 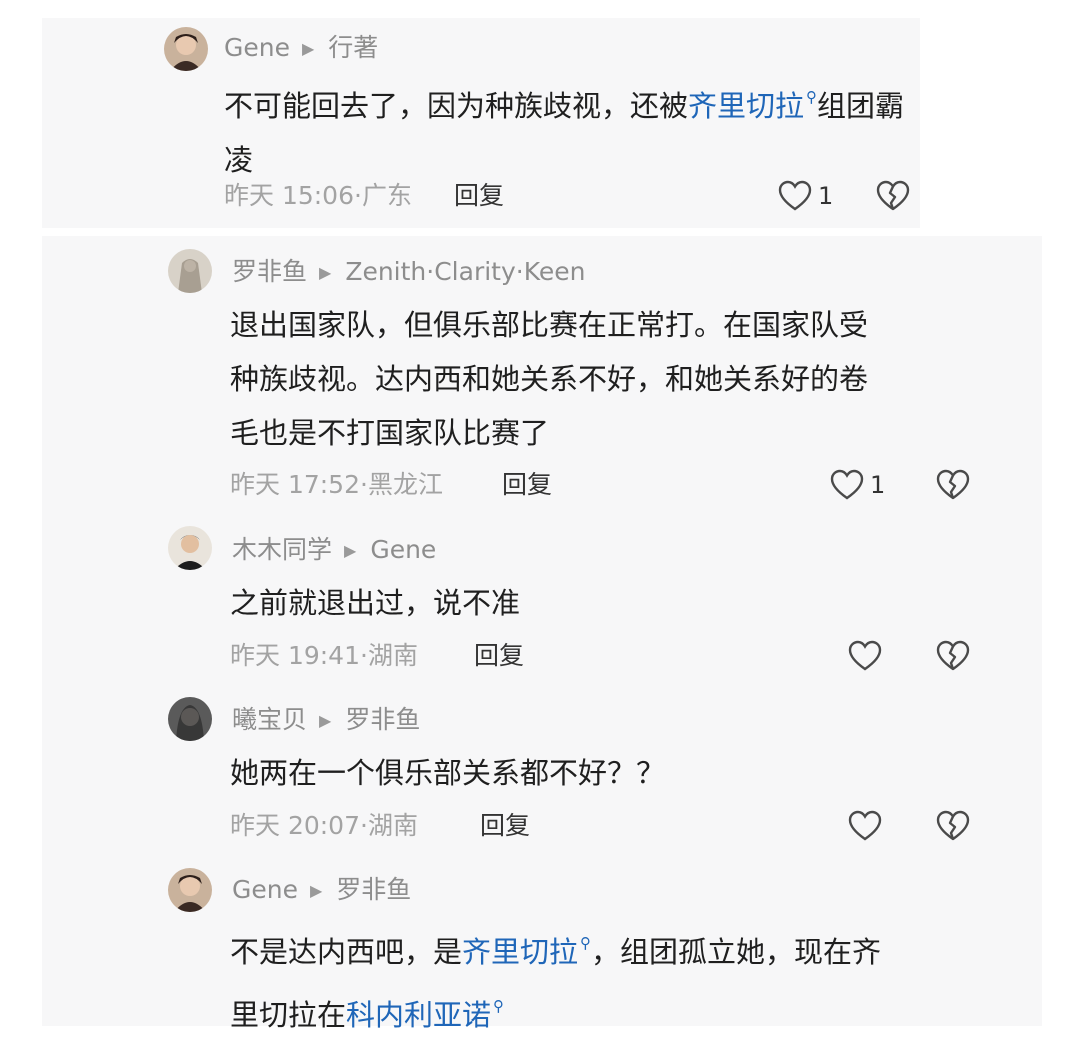 What do you see at coordinates (456, 106) in the screenshot?
I see `comment-text: 不可能回去了，因为种族歧视，还被` at bounding box center [456, 106].